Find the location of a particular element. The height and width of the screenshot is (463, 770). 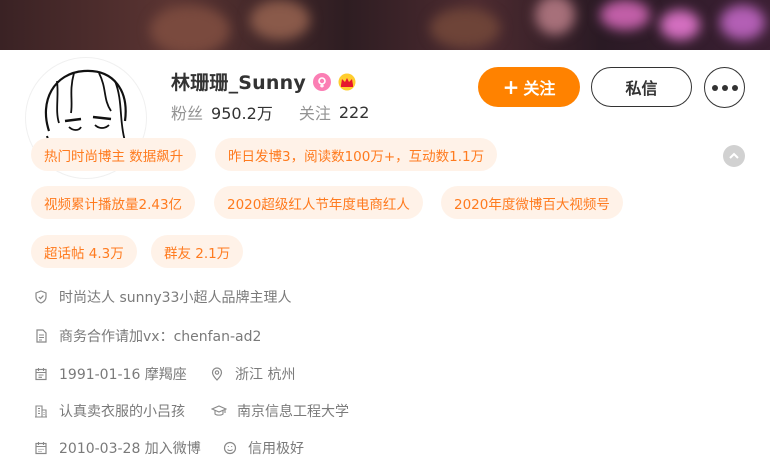

message-button: 私信 is located at coordinates (641, 87).